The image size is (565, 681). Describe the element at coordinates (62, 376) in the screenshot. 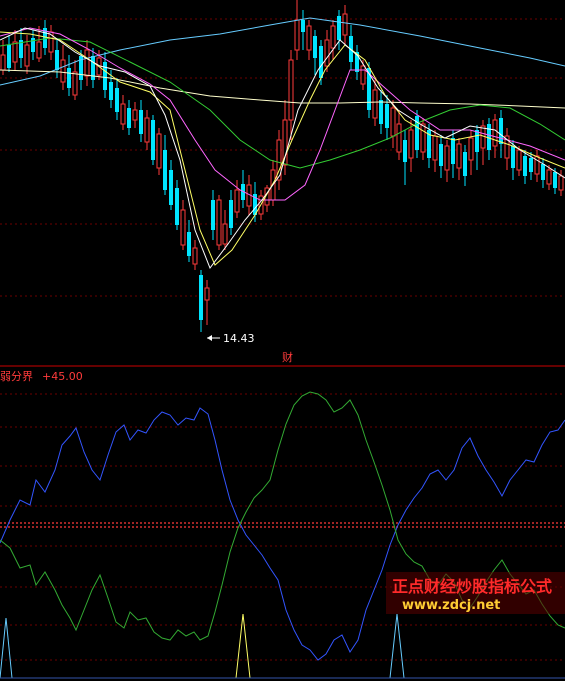

I see `indicator-header-value: +45.00` at that location.